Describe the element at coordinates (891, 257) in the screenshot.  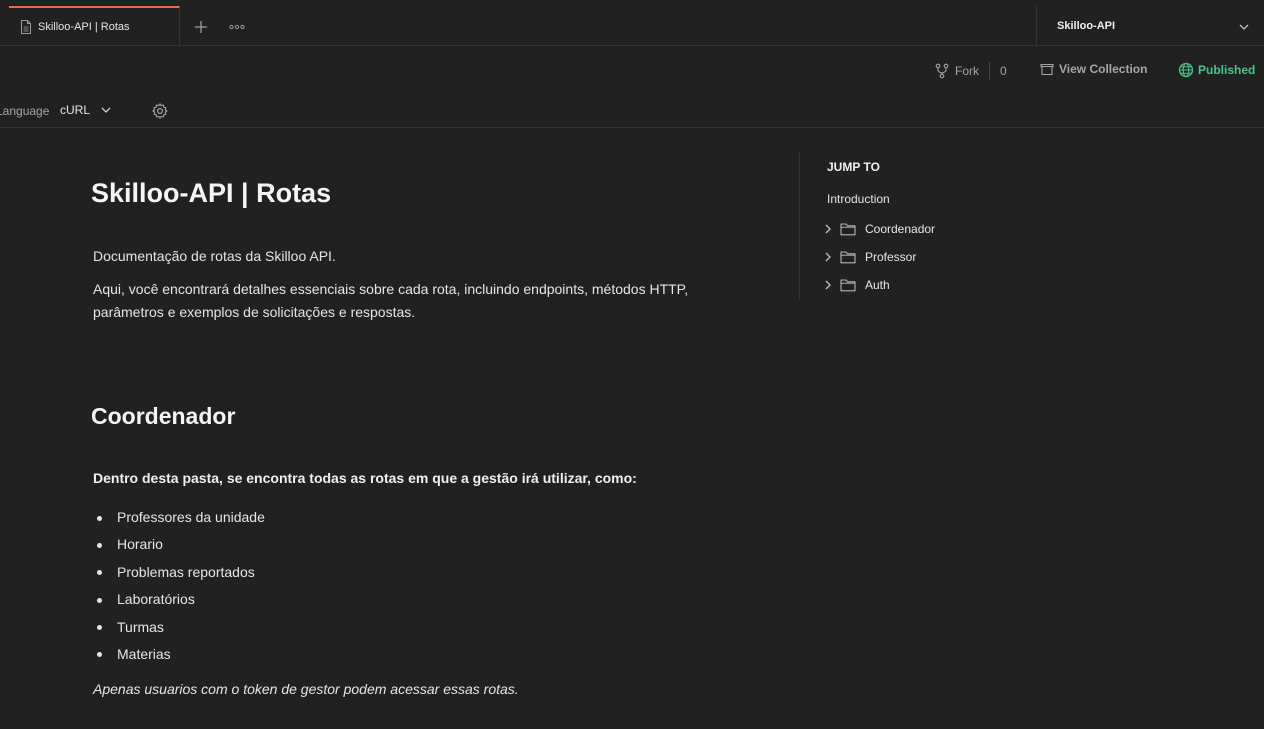
I see `folder-label: Professor` at that location.